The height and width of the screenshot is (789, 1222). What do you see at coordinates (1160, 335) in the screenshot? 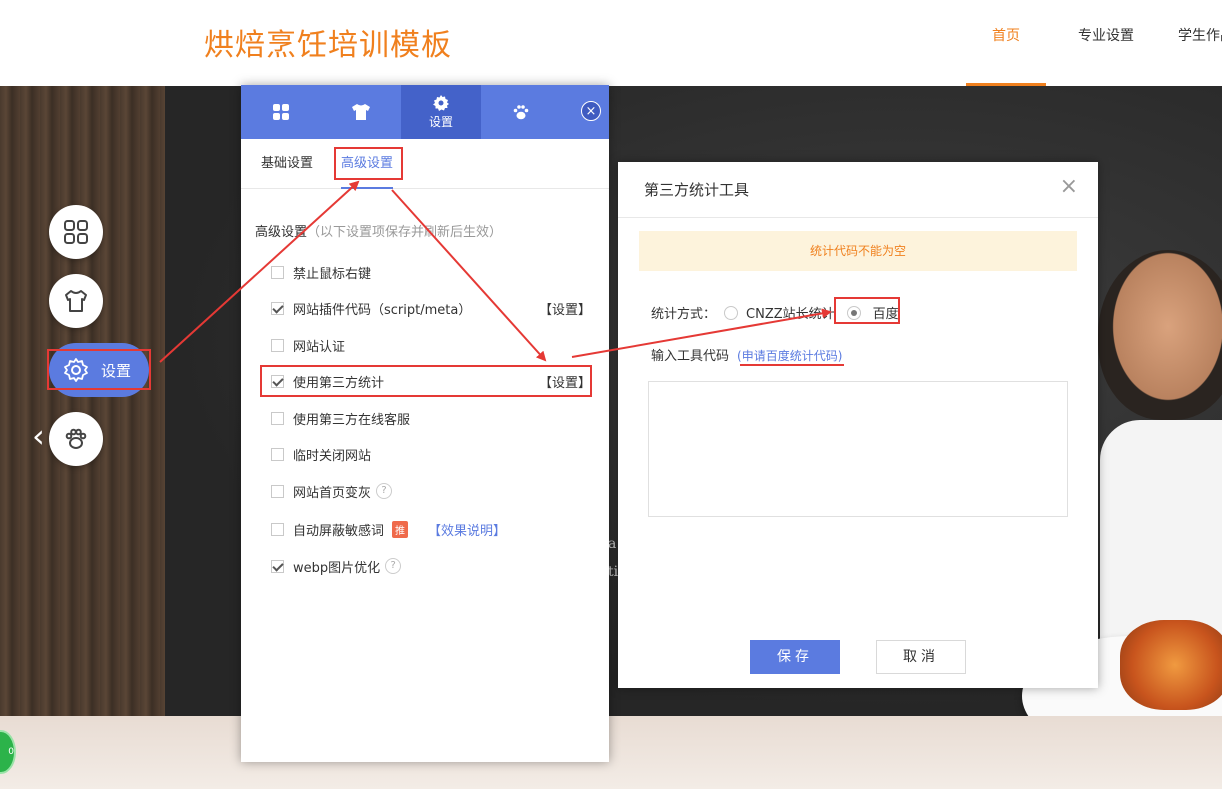
I see `chef-face-image` at bounding box center [1160, 335].